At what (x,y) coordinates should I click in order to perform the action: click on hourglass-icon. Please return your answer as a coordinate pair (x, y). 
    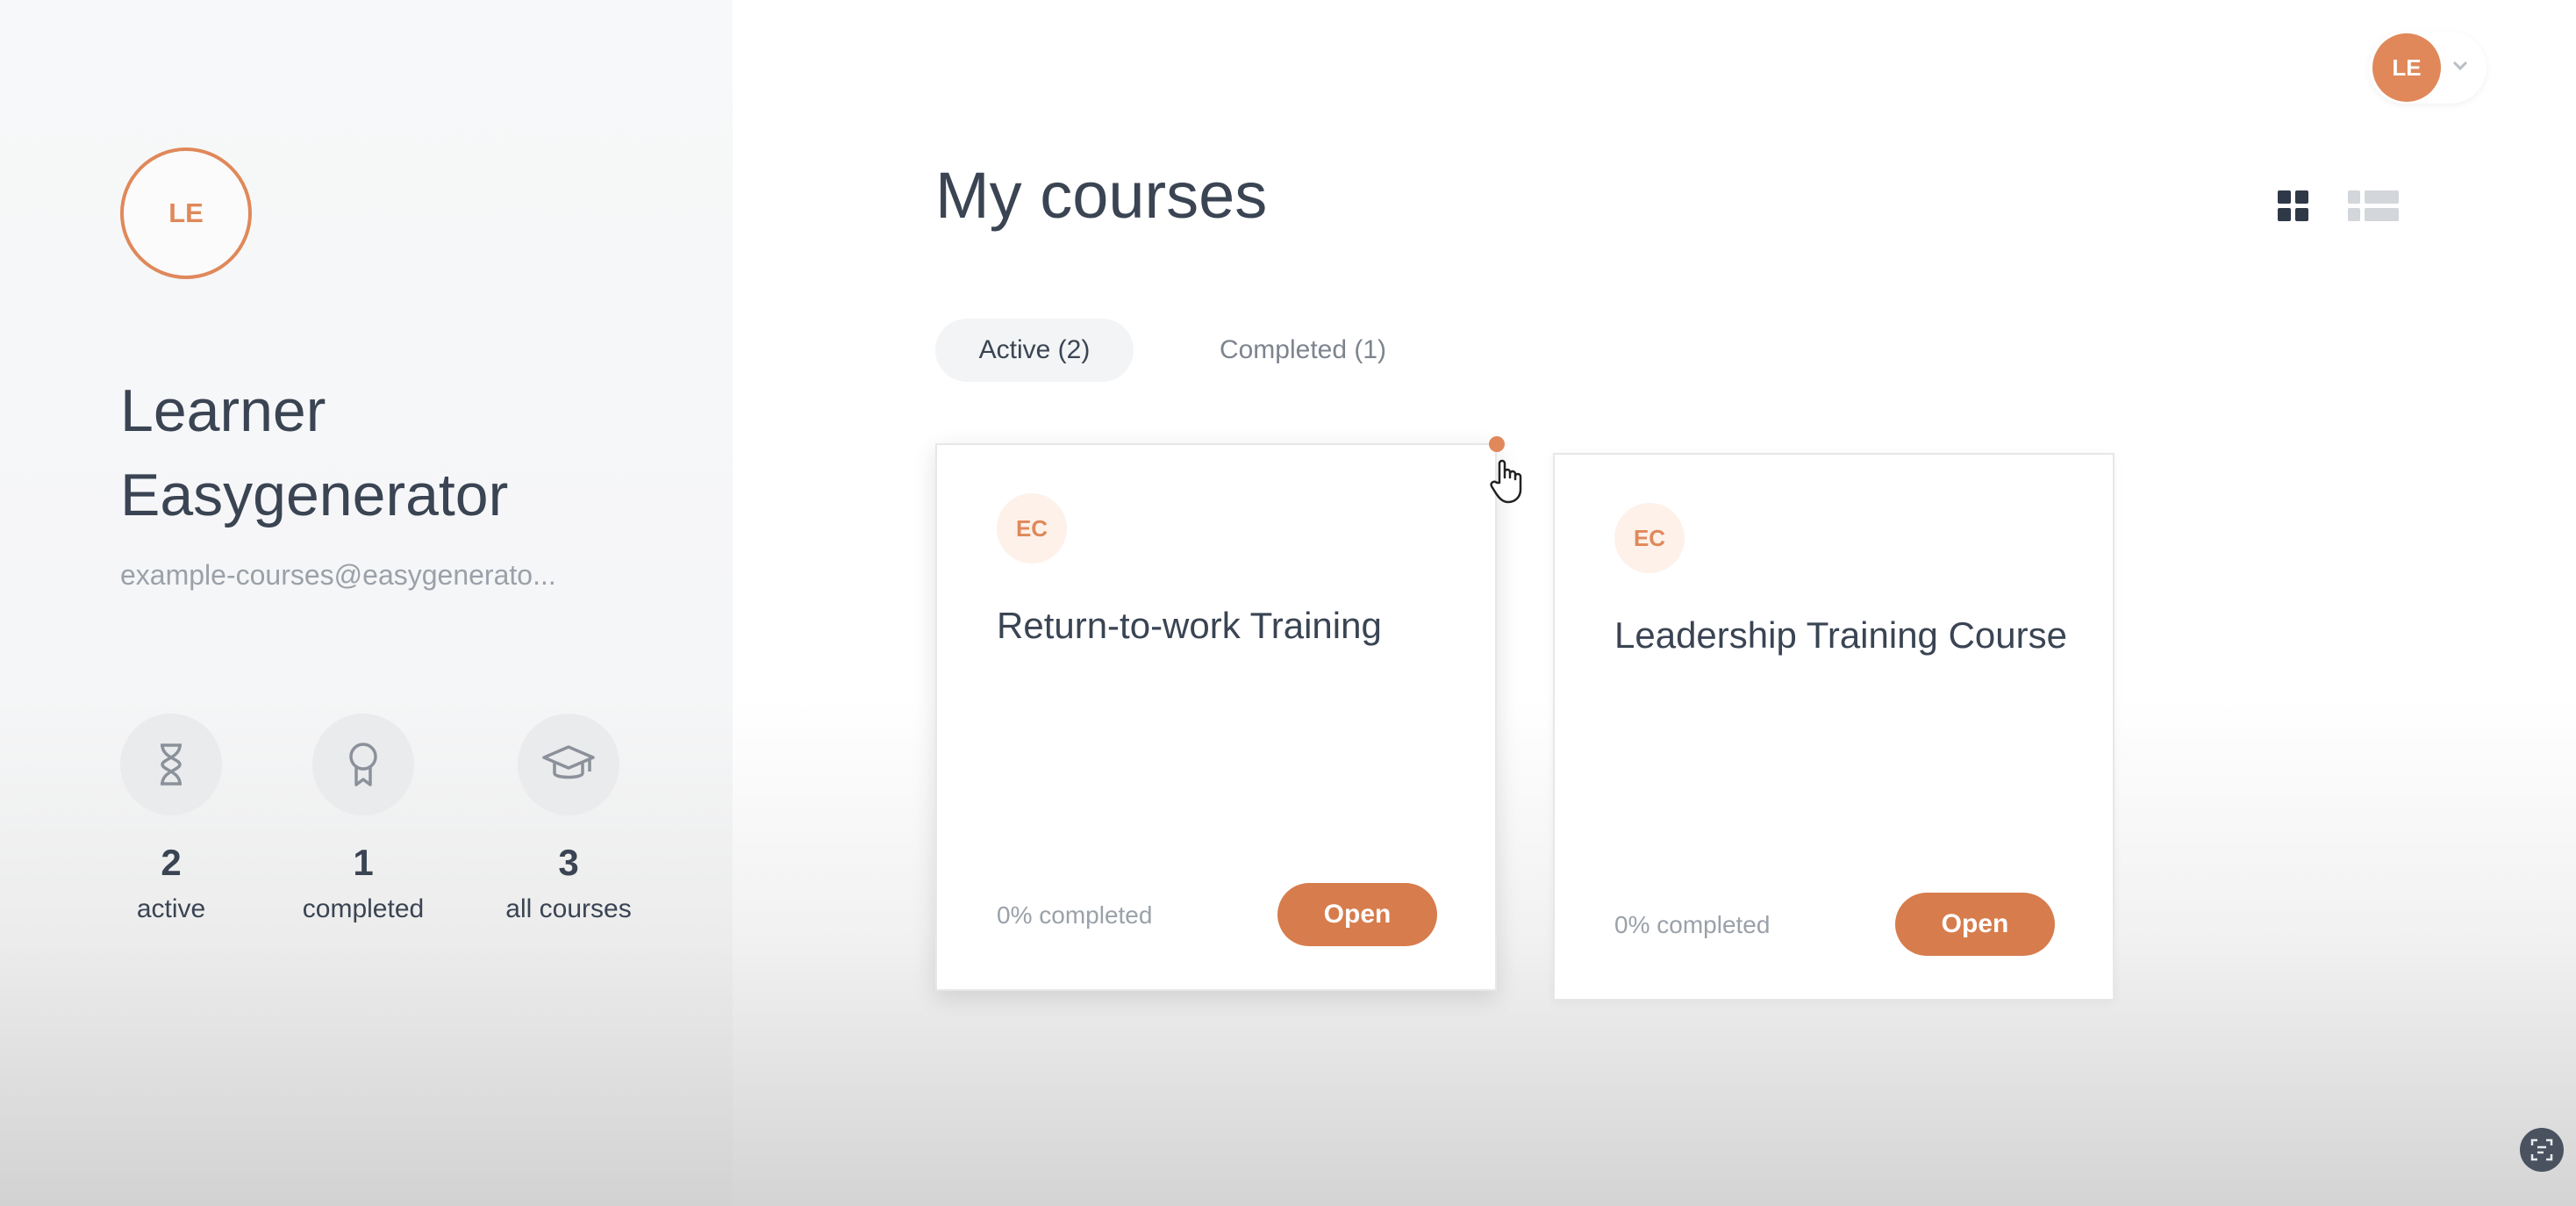
    Looking at the image, I should click on (171, 765).